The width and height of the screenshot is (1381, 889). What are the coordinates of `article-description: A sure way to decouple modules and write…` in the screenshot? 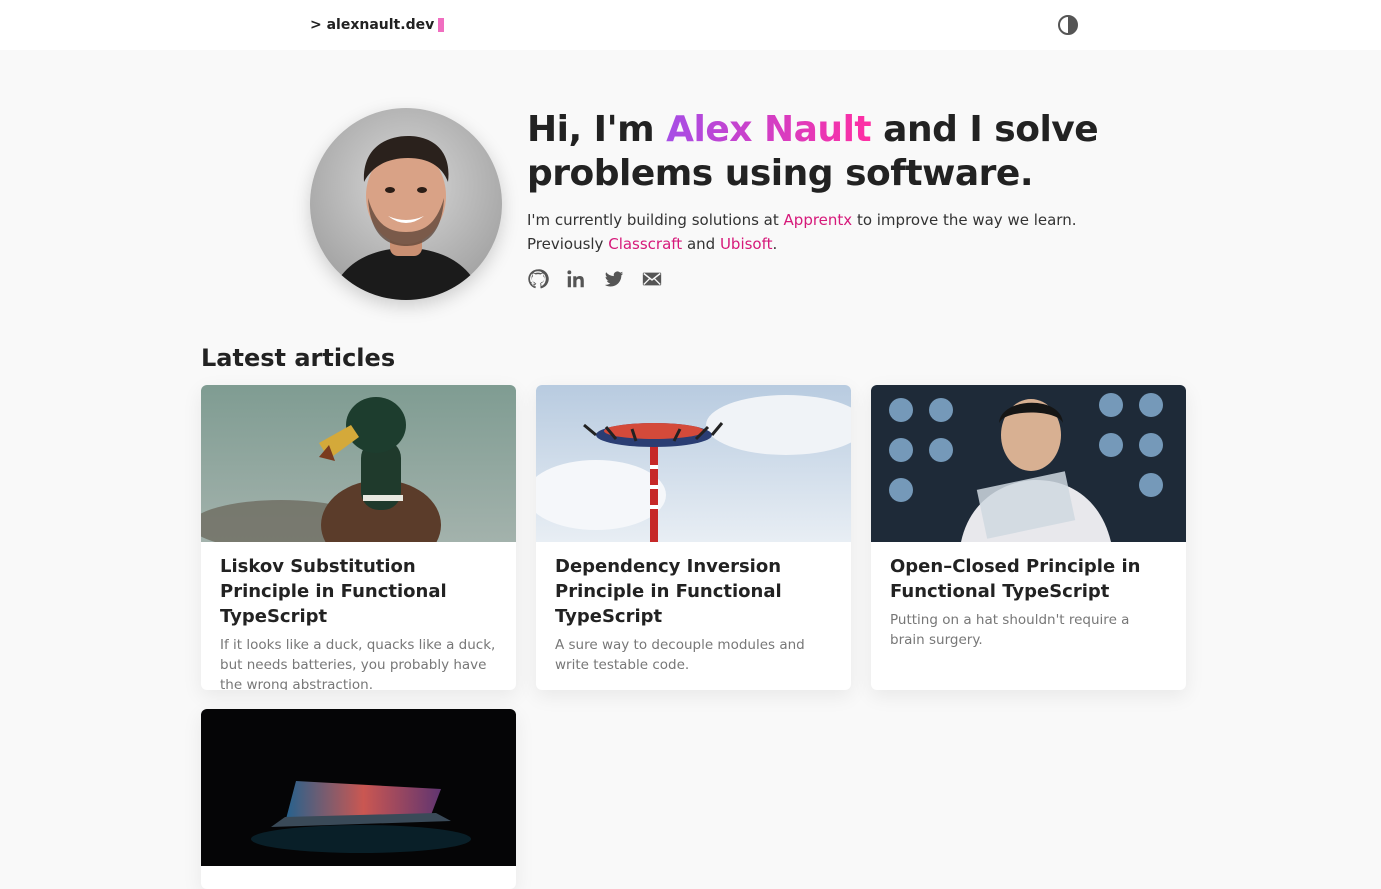 It's located at (680, 655).